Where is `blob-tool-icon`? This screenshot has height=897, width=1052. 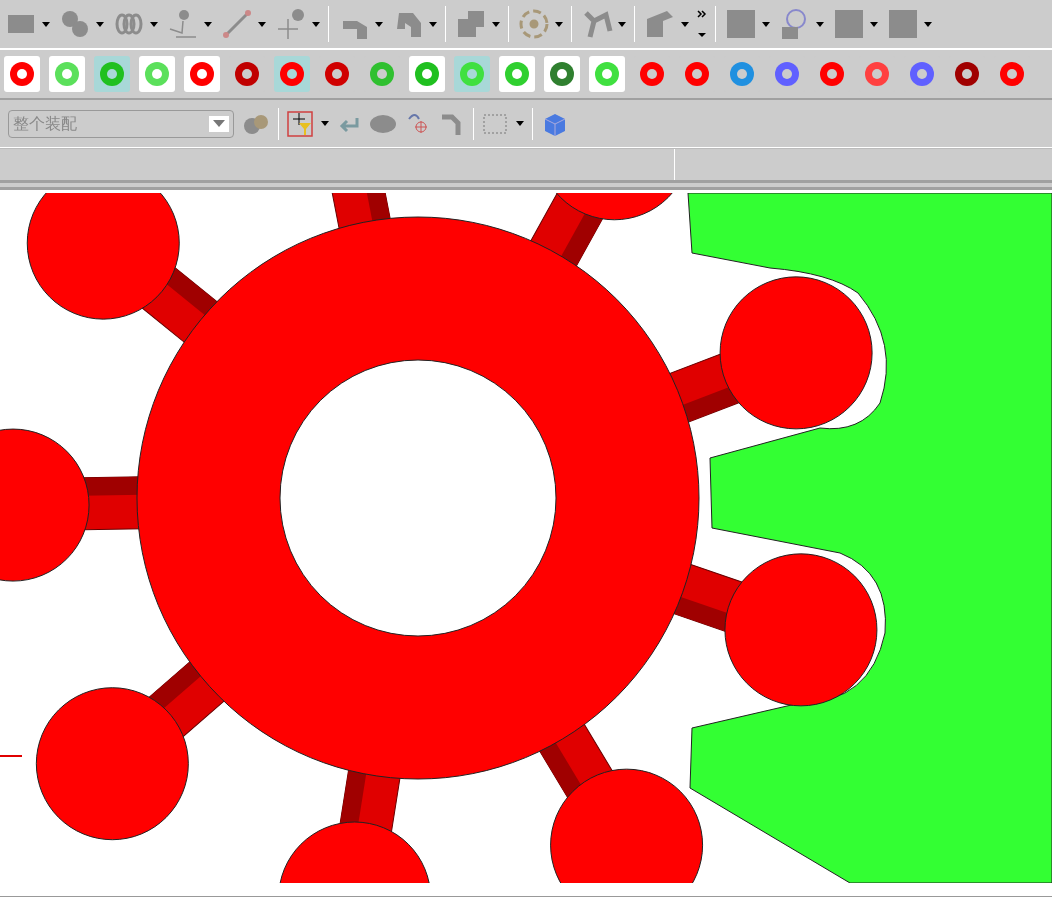
blob-tool-icon is located at coordinates (383, 123).